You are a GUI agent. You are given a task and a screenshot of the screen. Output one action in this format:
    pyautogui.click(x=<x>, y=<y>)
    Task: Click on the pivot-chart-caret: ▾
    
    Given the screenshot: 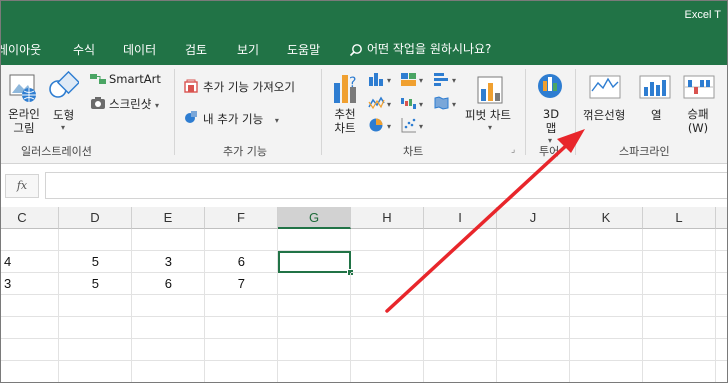 What is the action you would take?
    pyautogui.click(x=490, y=127)
    